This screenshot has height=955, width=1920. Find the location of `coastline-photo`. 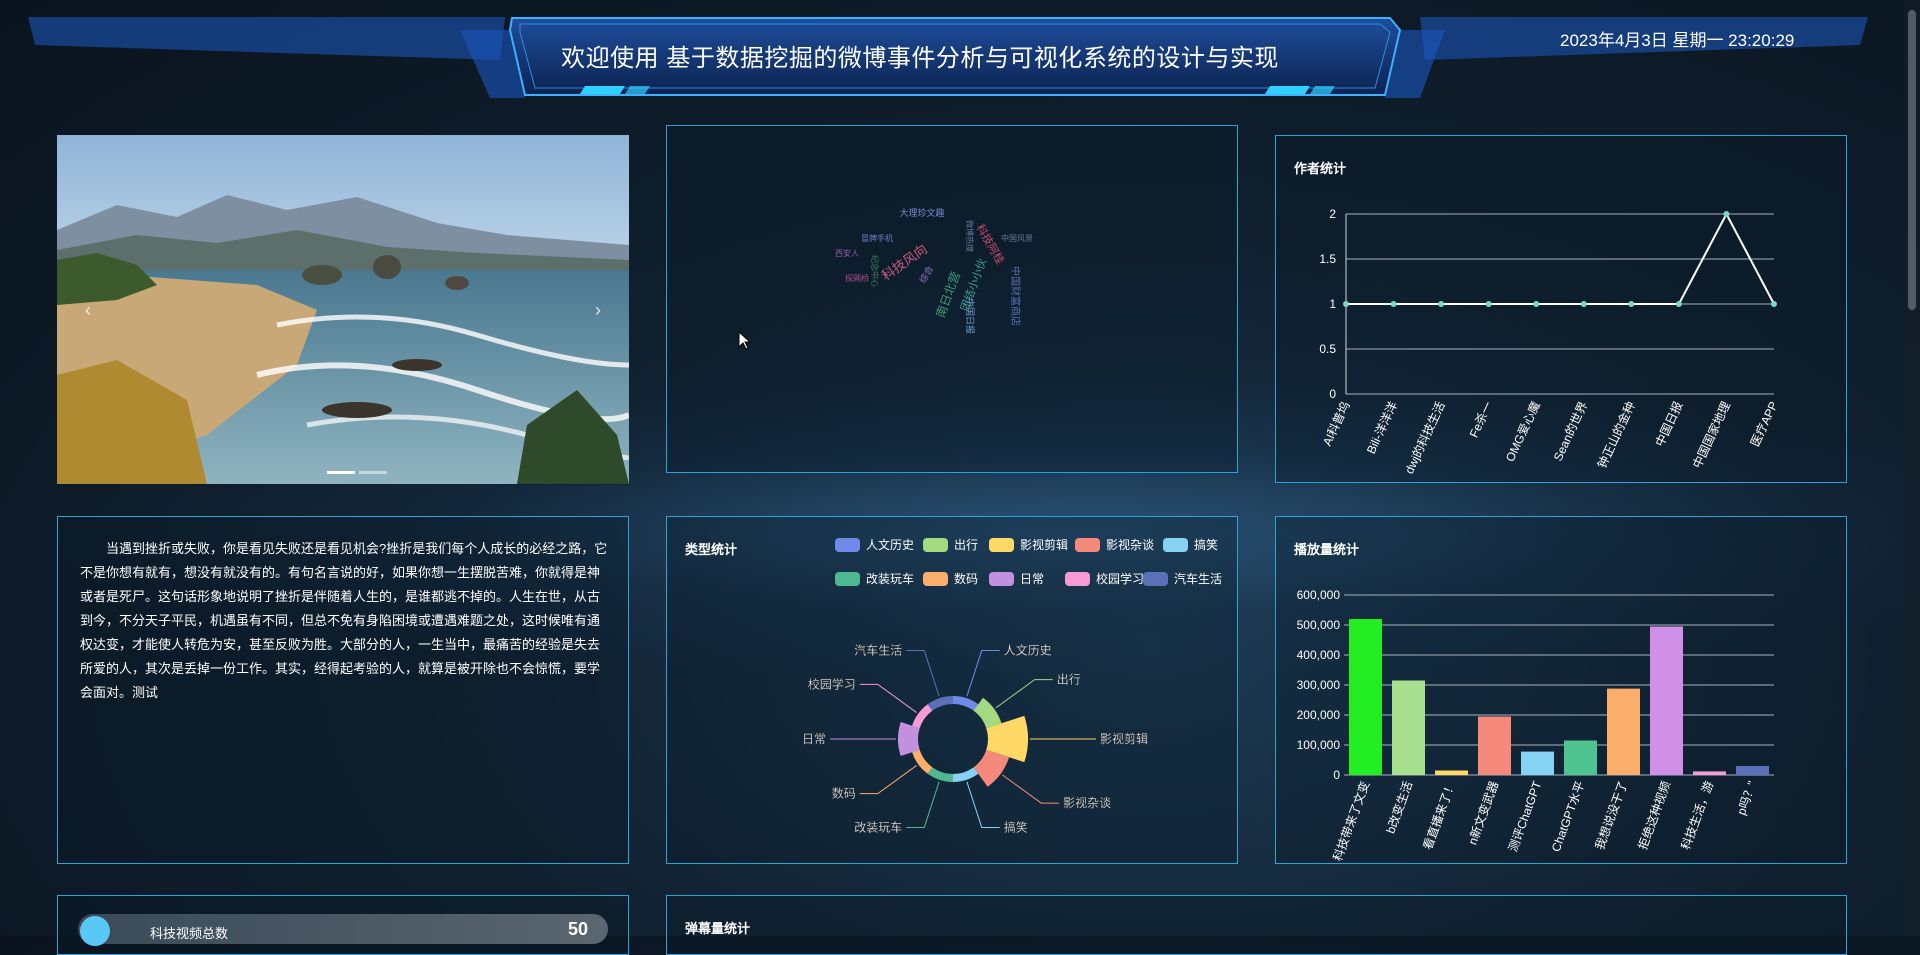

coastline-photo is located at coordinates (343, 309).